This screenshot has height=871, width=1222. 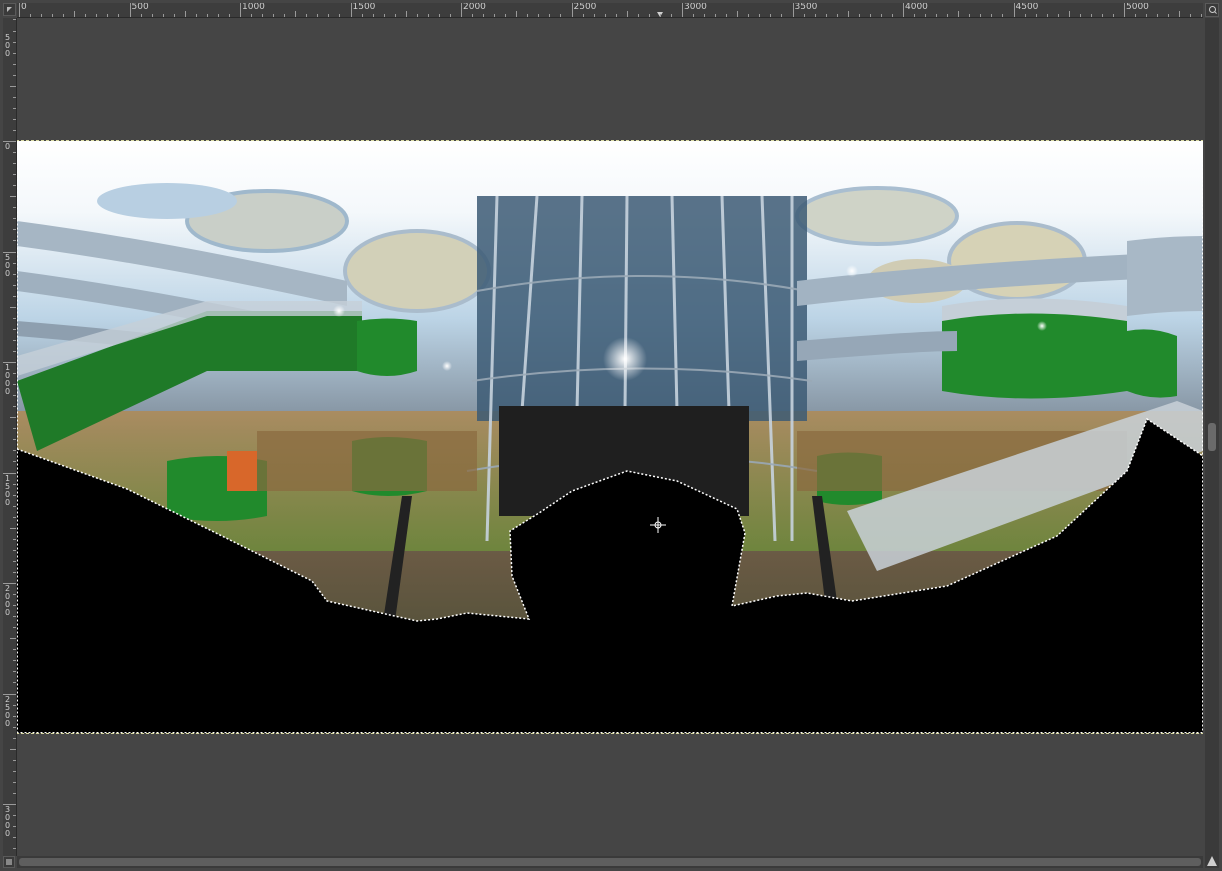 What do you see at coordinates (7, 257) in the screenshot?
I see `ruler-label-char: 5` at bounding box center [7, 257].